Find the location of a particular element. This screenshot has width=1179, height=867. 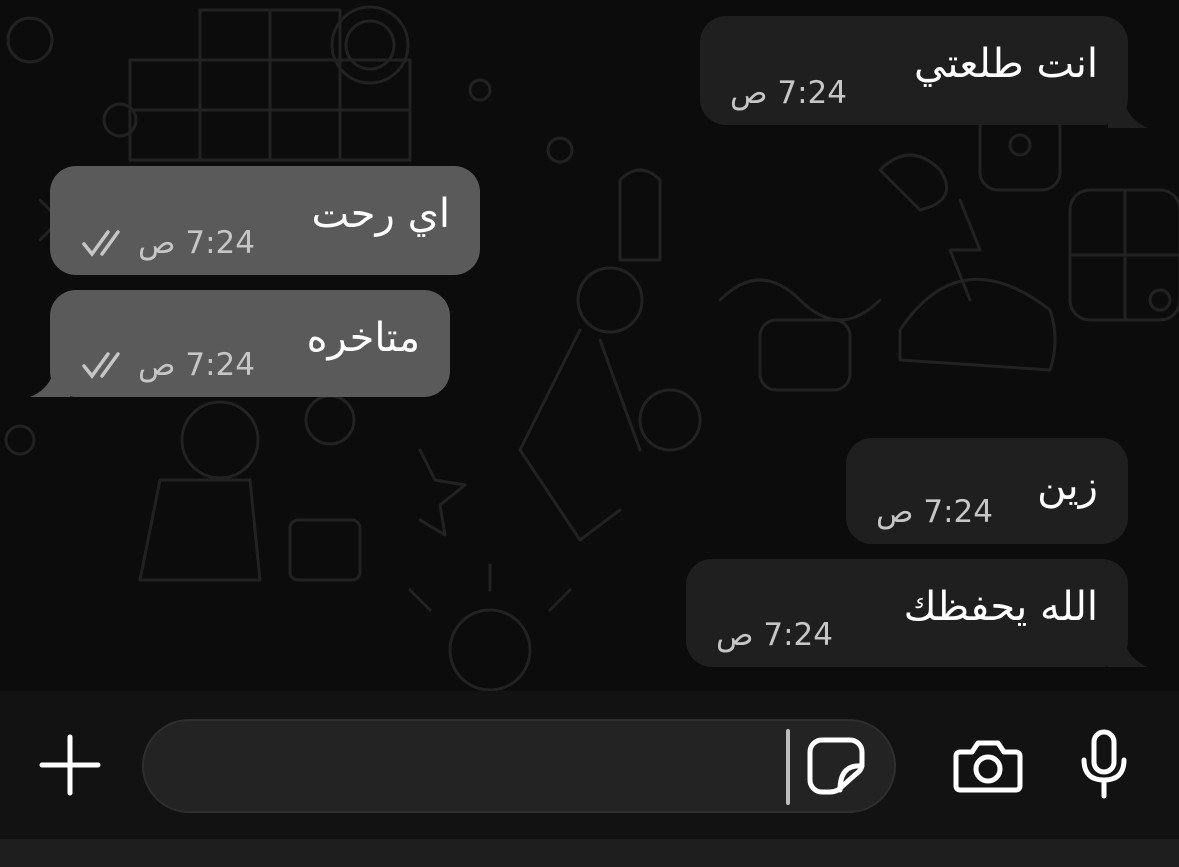

sticker-button is located at coordinates (836, 766).